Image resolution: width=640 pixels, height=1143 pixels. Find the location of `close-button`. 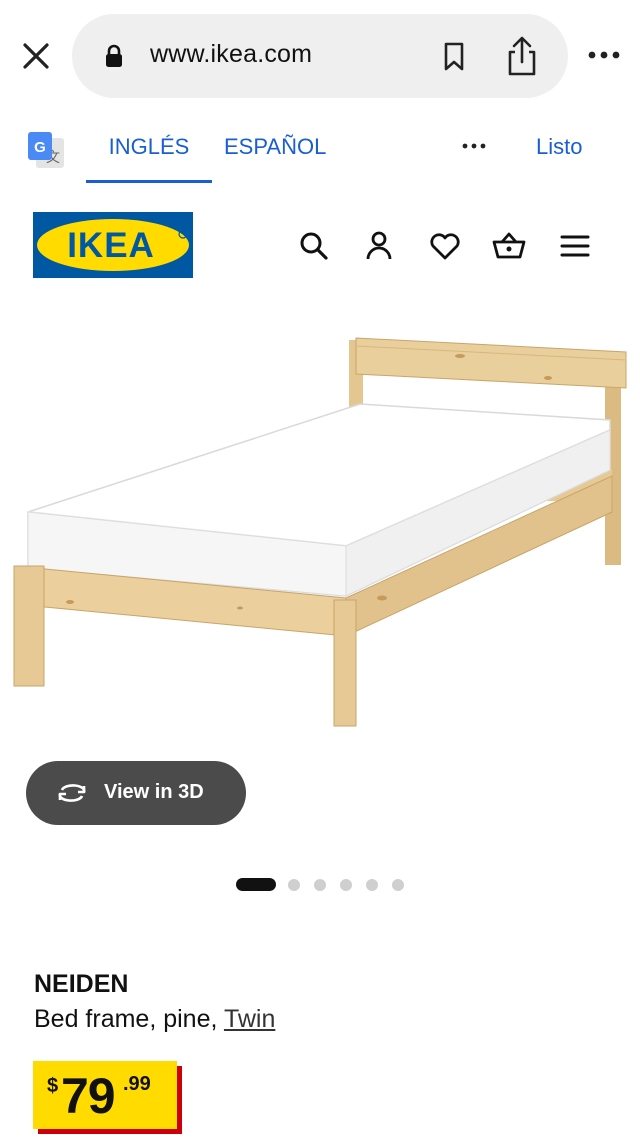

close-button is located at coordinates (36, 56).